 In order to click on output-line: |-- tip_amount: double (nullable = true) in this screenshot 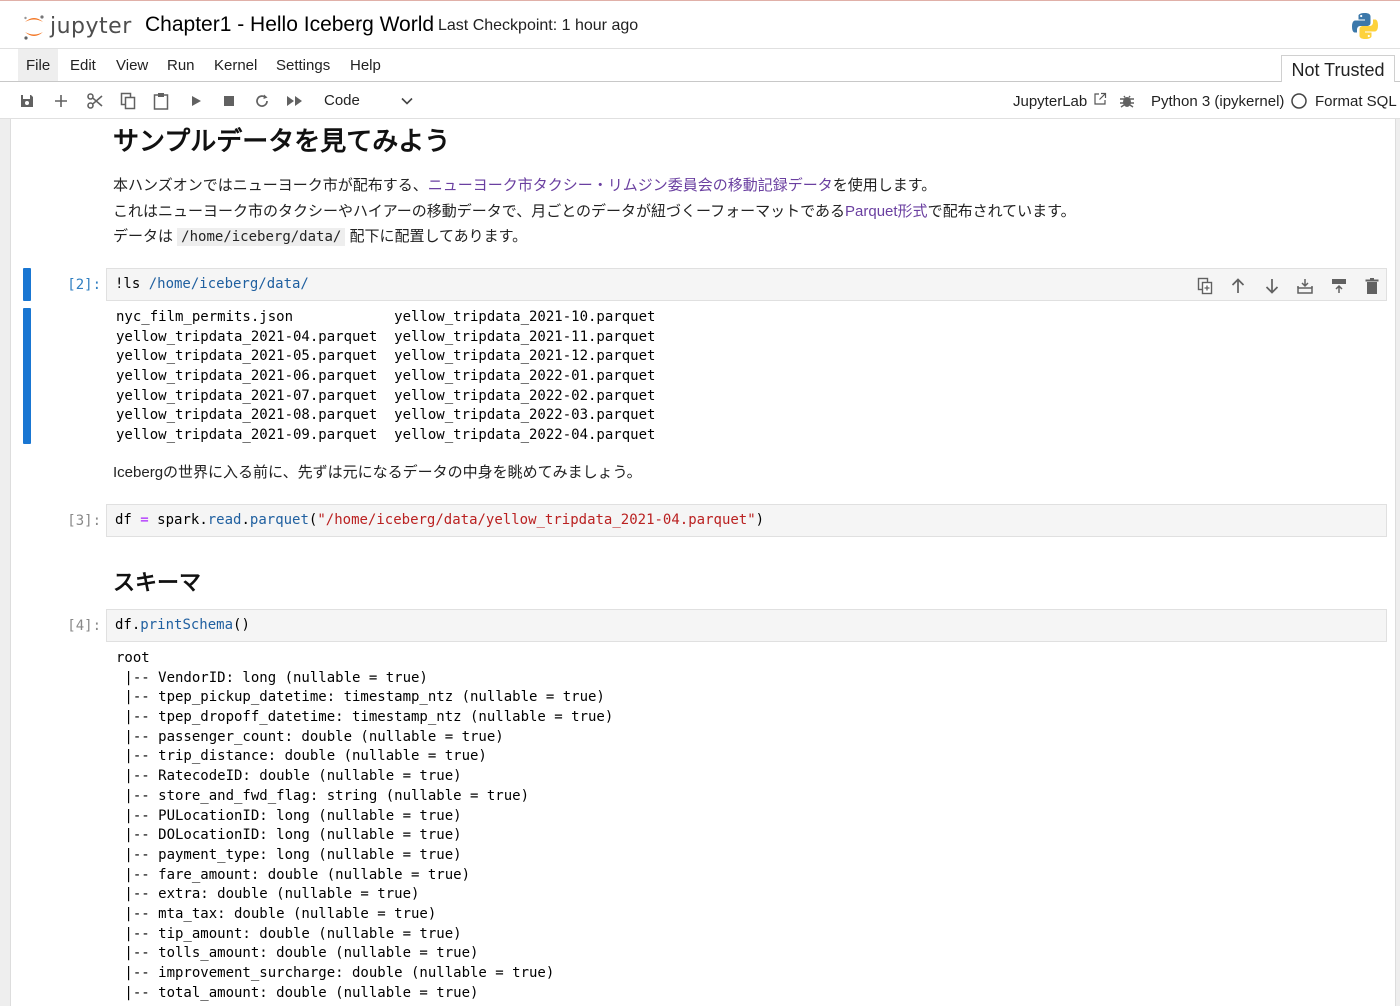, I will do `click(289, 933)`.